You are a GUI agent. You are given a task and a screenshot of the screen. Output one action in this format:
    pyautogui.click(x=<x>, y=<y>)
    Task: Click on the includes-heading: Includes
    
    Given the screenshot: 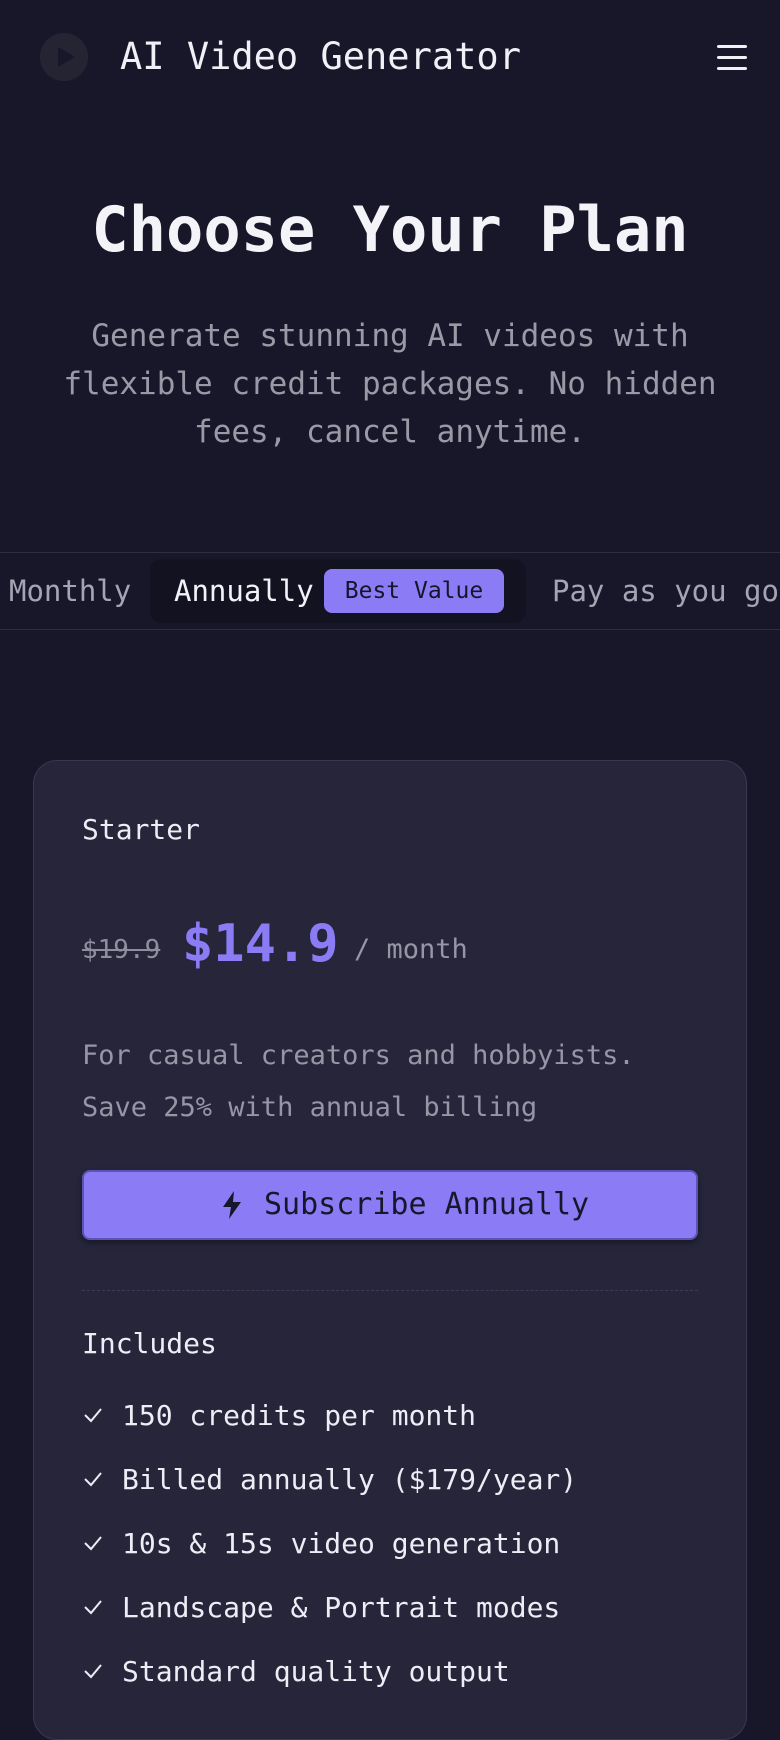 What is the action you would take?
    pyautogui.click(x=149, y=1343)
    